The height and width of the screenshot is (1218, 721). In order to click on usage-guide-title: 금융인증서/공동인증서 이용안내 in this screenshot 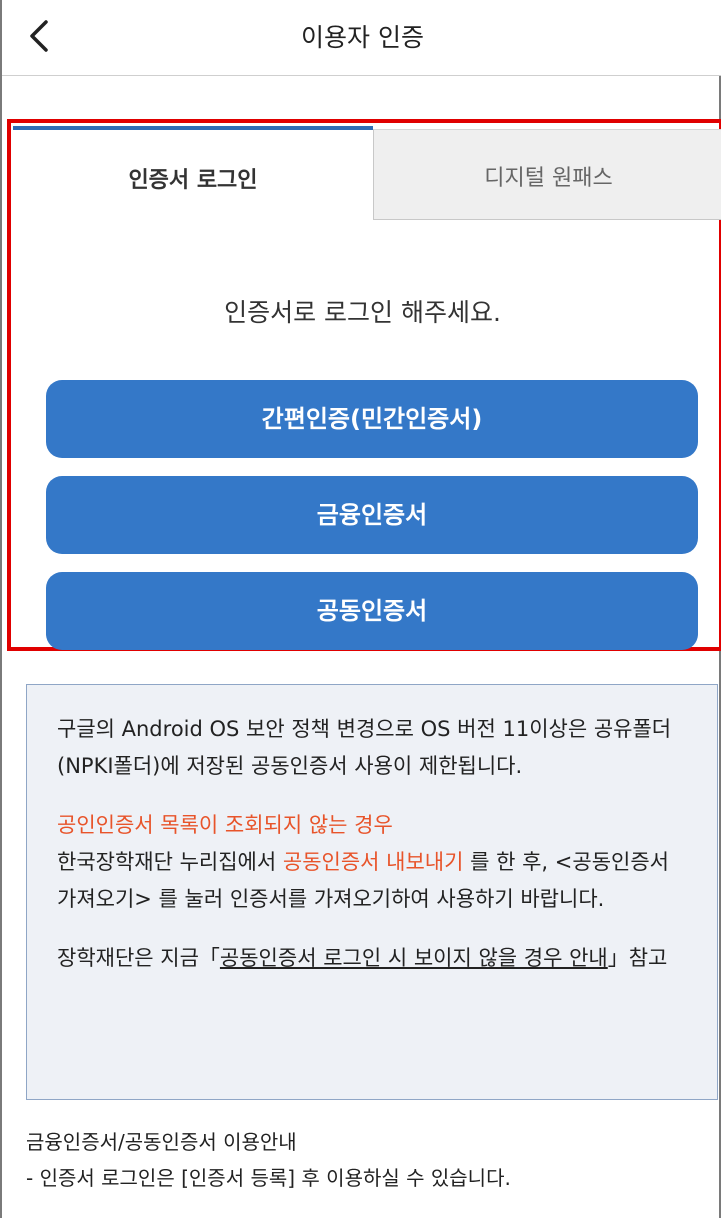, I will do `click(161, 1142)`.